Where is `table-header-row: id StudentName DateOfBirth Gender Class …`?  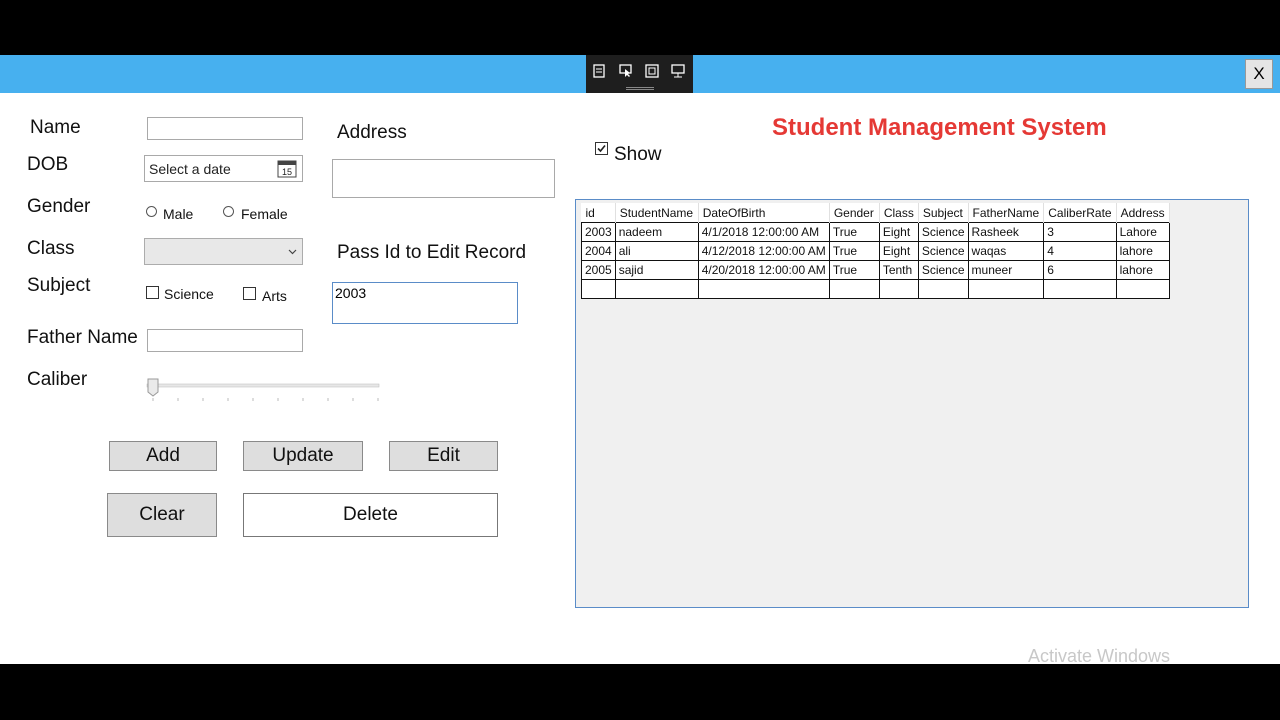 table-header-row: id StudentName DateOfBirth Gender Class … is located at coordinates (875, 213).